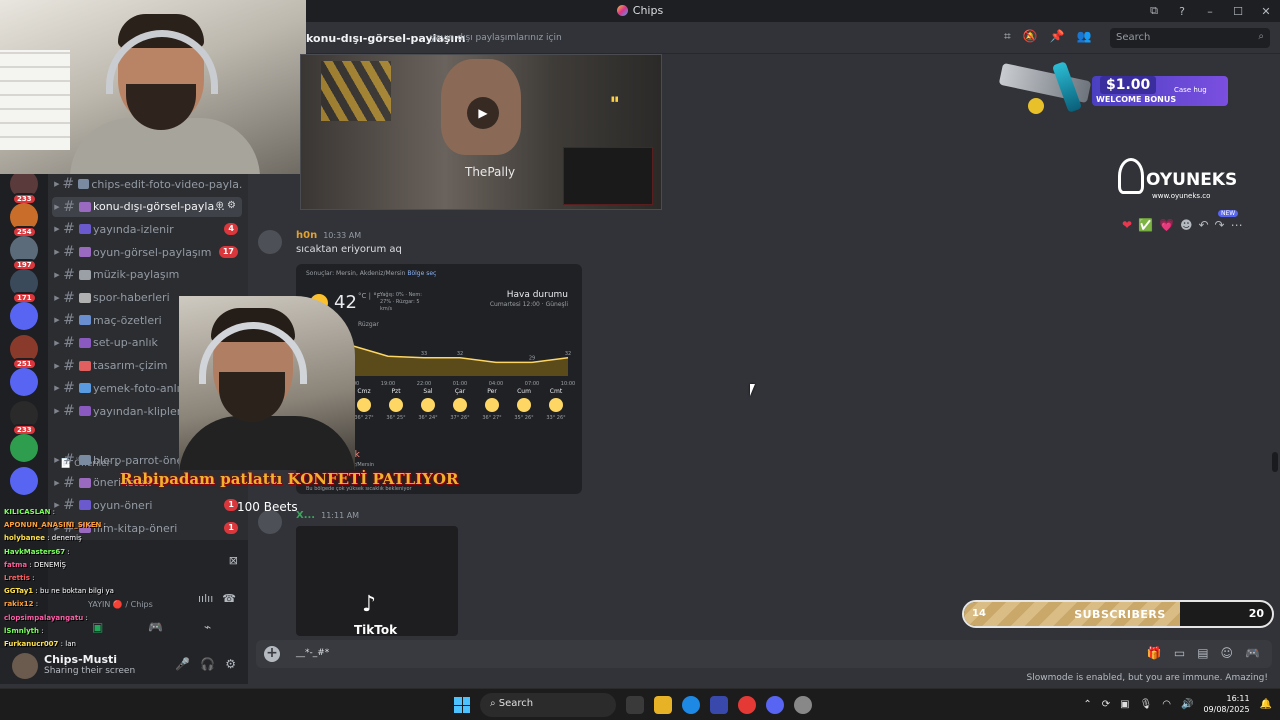 The height and width of the screenshot is (720, 1280). Describe the element at coordinates (221, 205) in the screenshot. I see `invite-icon: ⊕` at that location.